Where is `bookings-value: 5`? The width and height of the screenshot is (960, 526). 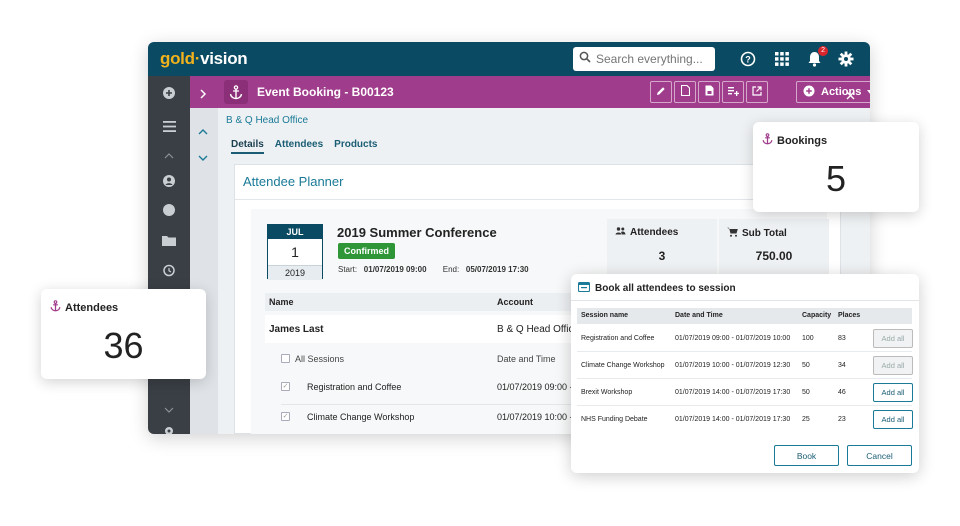
bookings-value: 5 is located at coordinates (836, 178).